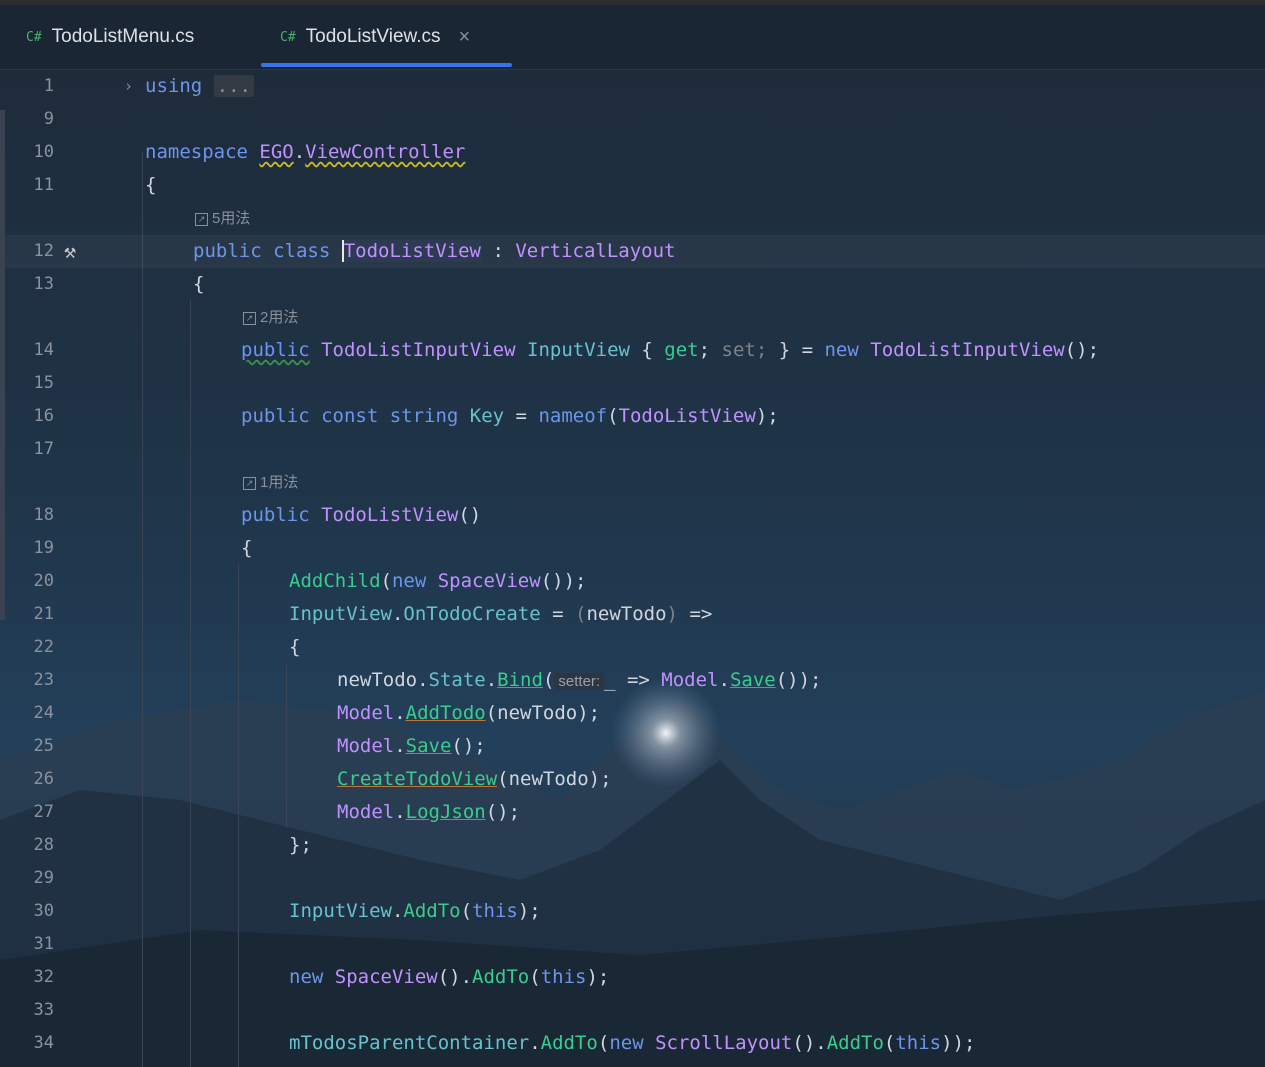  What do you see at coordinates (598, 977) in the screenshot?
I see `code-token: );` at bounding box center [598, 977].